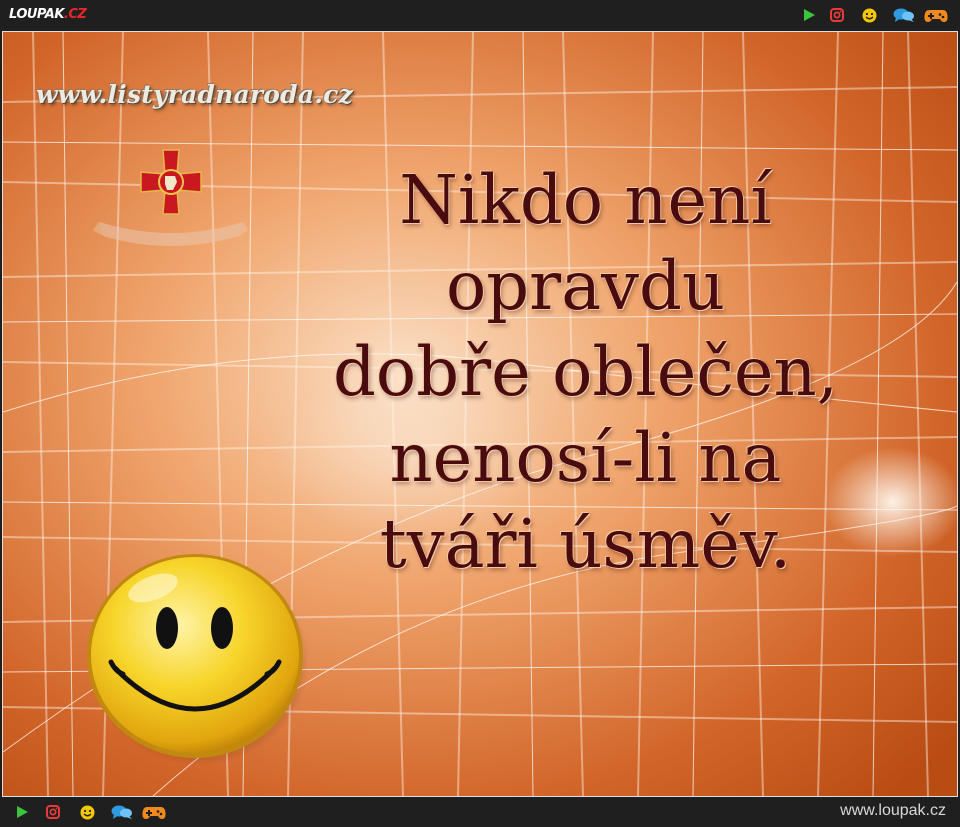 The width and height of the screenshot is (960, 827). What do you see at coordinates (585, 286) in the screenshot?
I see `quote-line: opravdu` at bounding box center [585, 286].